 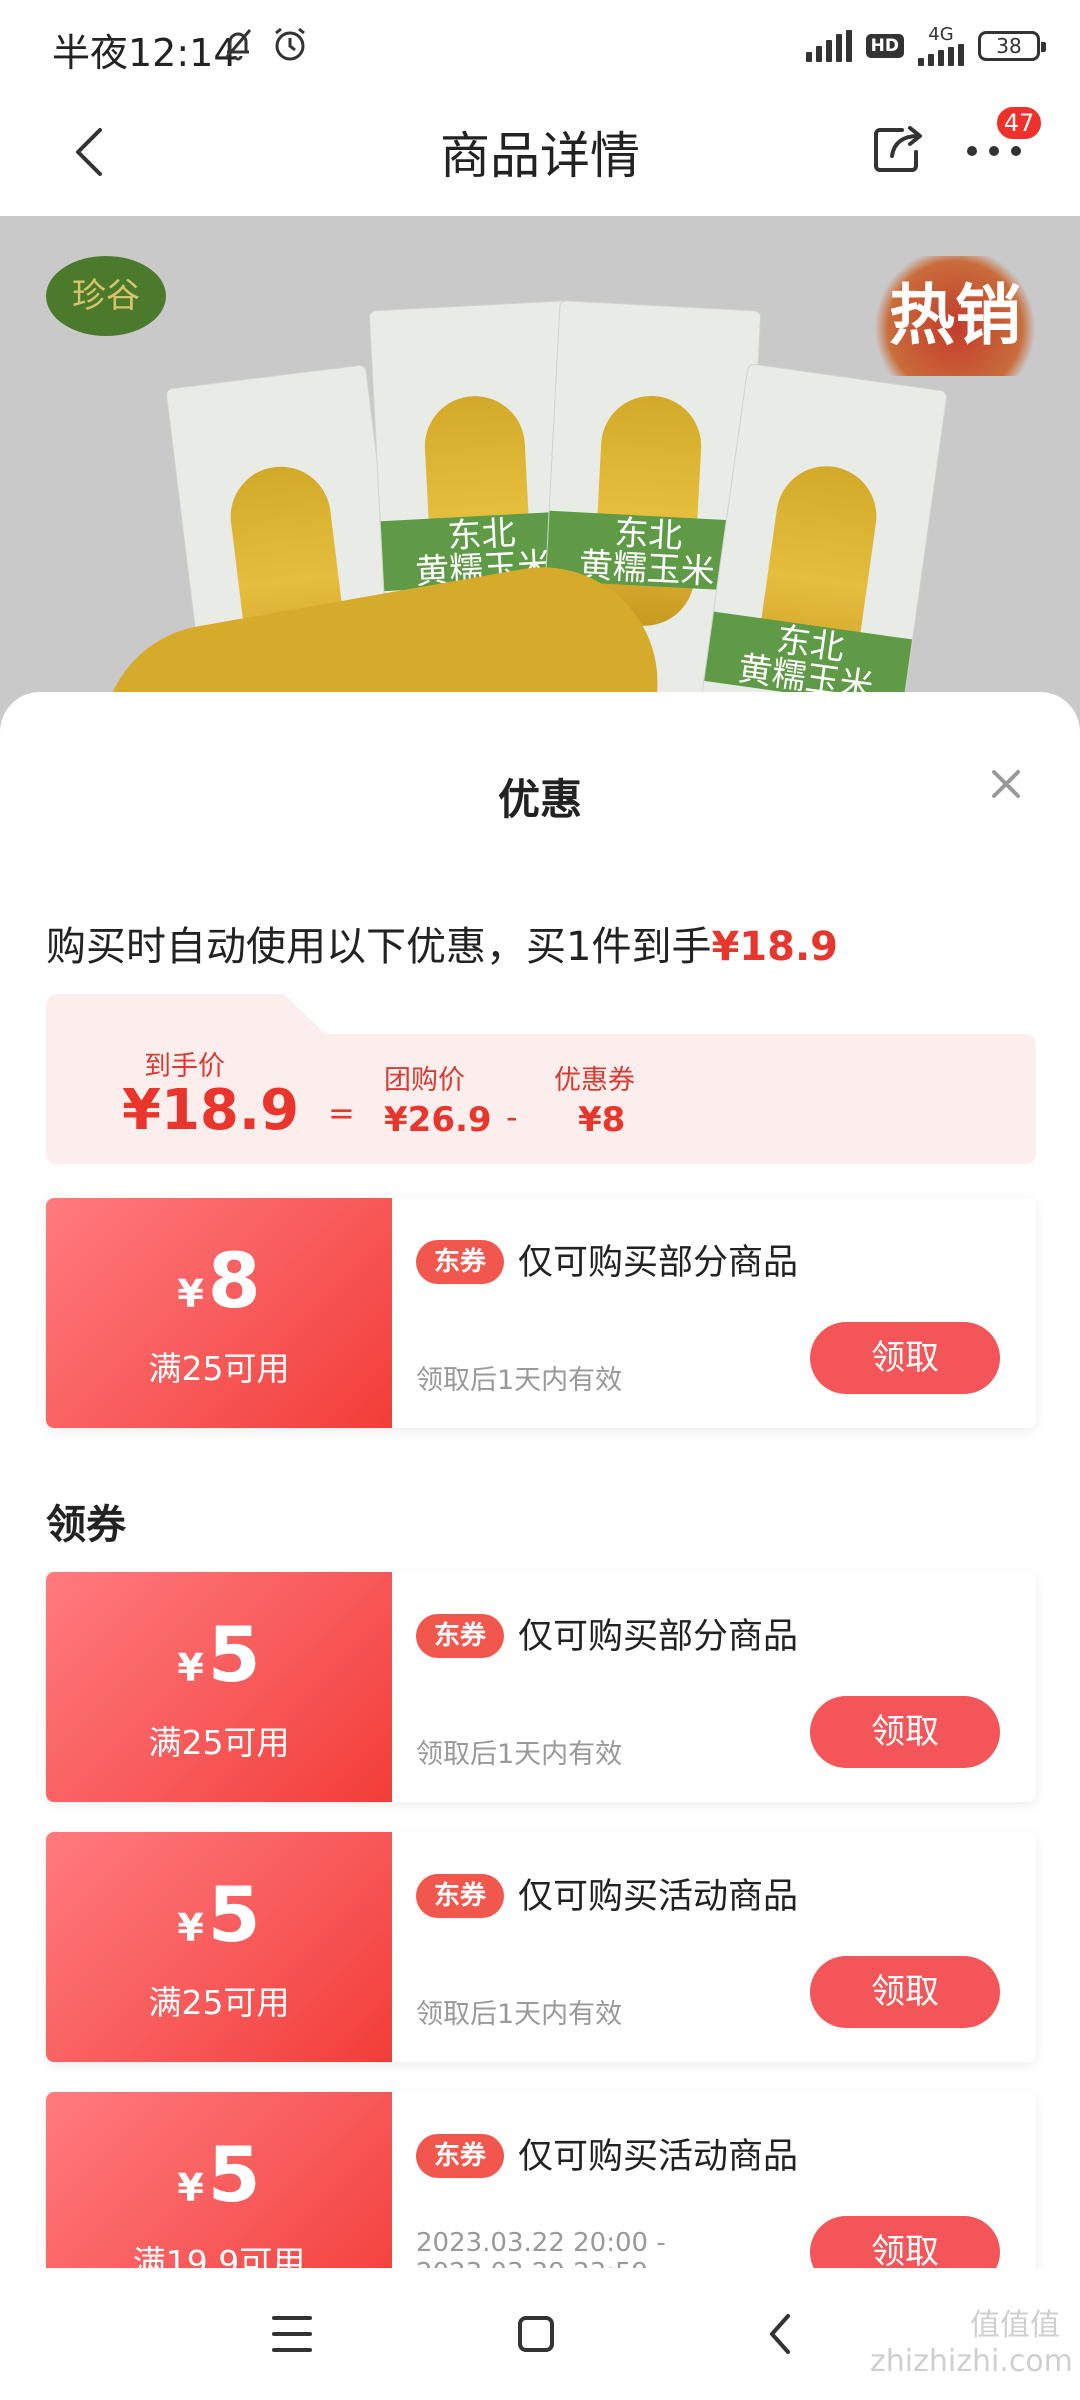 I want to click on coupon-amount-panel: ¥8 满25可用, so click(x=219, y=1313).